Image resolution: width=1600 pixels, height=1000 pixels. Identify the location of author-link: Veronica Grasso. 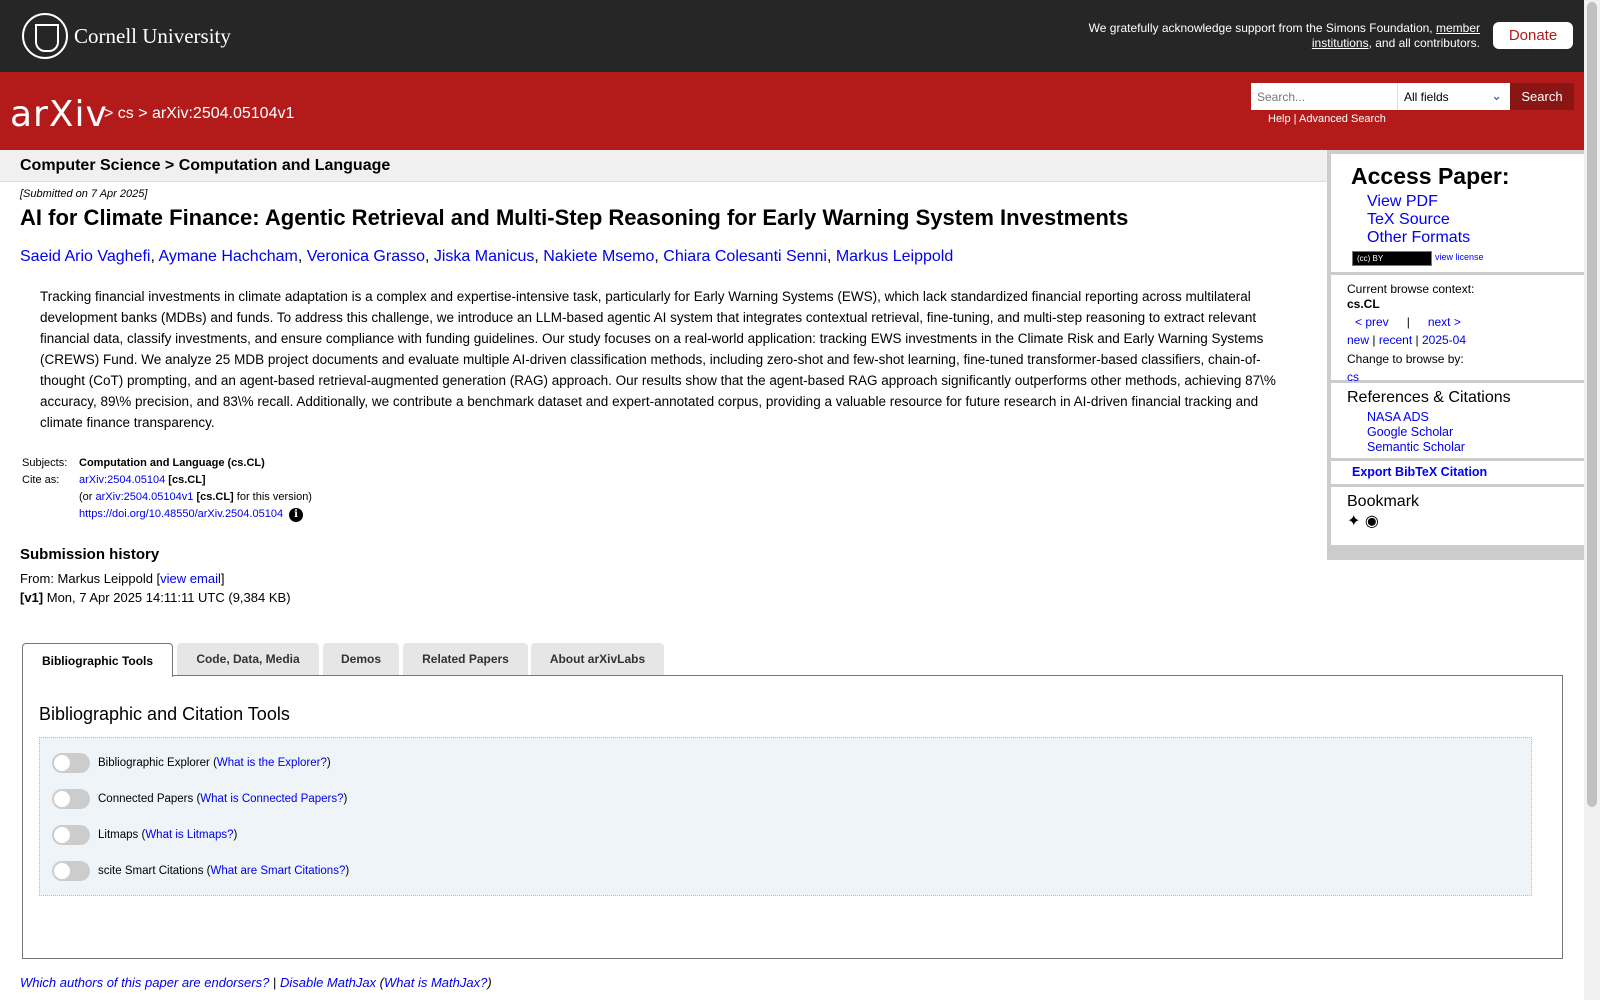
(366, 256).